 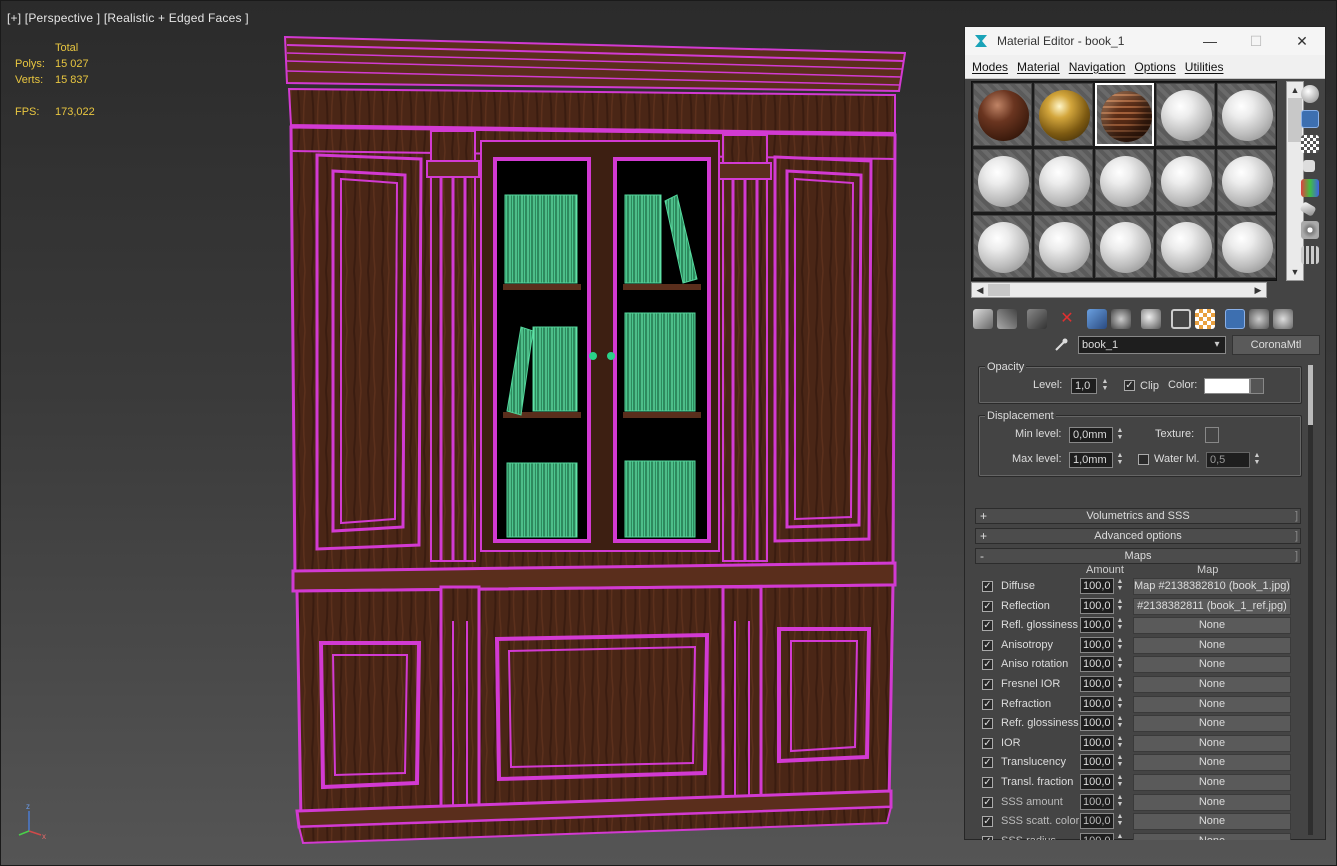 I want to click on sample-type-icon, so click(x=1310, y=94).